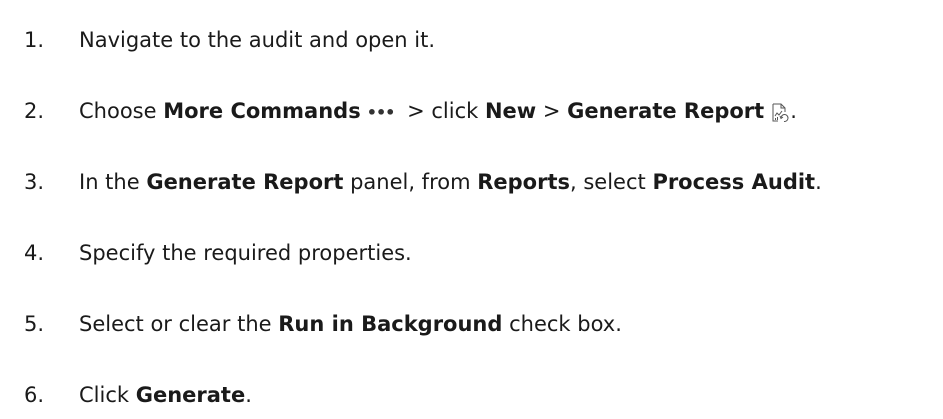  What do you see at coordinates (107, 395) in the screenshot?
I see `step-text-segment: Click` at bounding box center [107, 395].